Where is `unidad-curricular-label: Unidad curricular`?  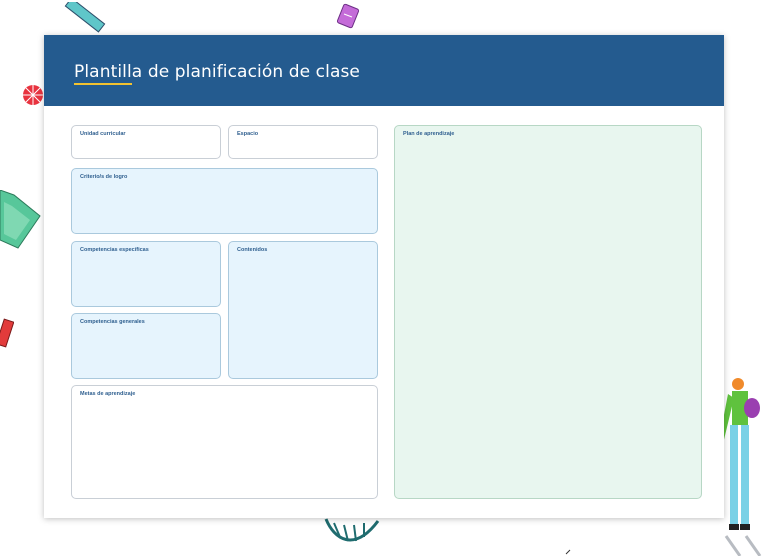 unidad-curricular-label: Unidad curricular is located at coordinates (103, 134).